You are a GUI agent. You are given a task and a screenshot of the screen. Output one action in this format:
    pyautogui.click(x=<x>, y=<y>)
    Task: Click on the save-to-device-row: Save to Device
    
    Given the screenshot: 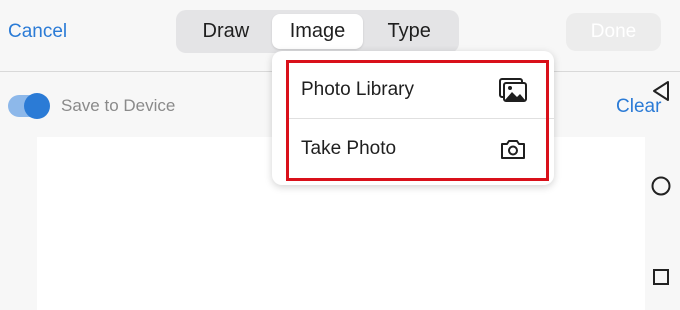 What is the action you would take?
    pyautogui.click(x=92, y=106)
    